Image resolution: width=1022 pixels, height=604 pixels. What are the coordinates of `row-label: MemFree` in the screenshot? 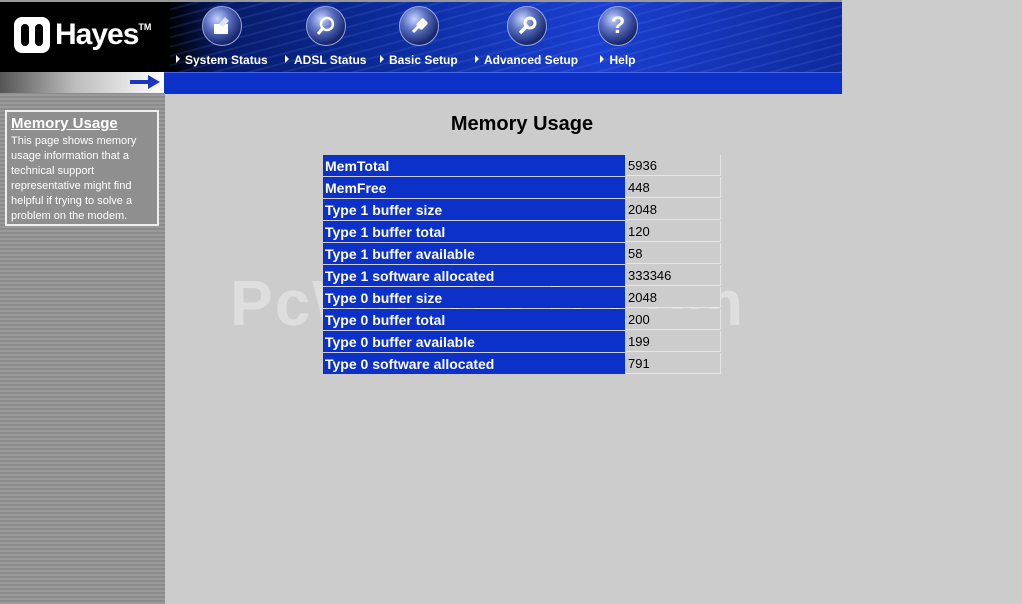 It's located at (474, 187).